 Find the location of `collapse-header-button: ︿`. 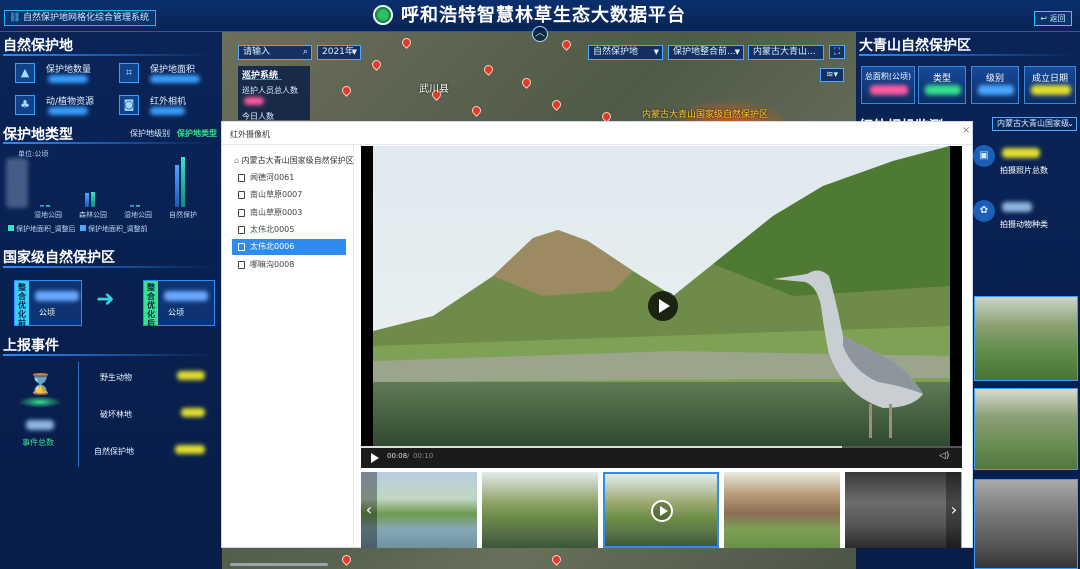

collapse-header-button: ︿ is located at coordinates (540, 34).